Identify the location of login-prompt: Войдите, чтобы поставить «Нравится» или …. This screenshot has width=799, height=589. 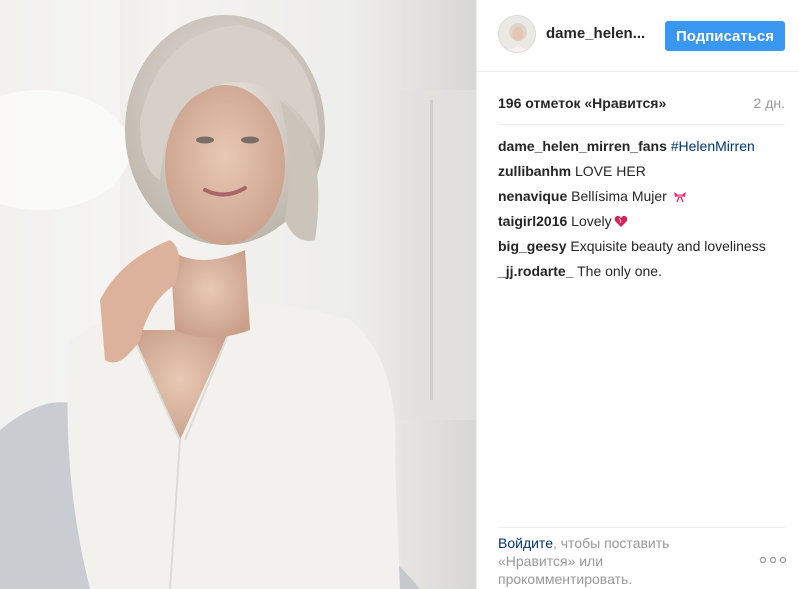
(613, 561).